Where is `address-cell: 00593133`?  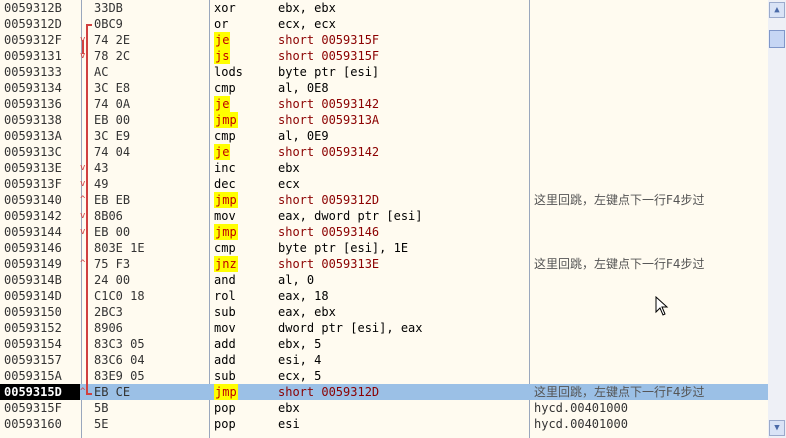
address-cell: 00593133 is located at coordinates (33, 72).